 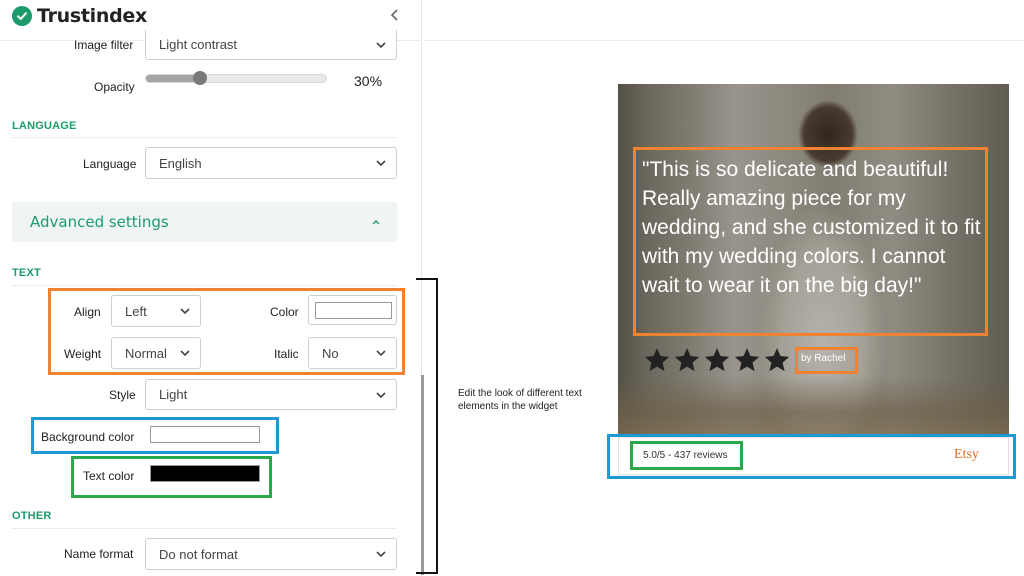 I want to click on name-format-select: Do not format, so click(x=271, y=554).